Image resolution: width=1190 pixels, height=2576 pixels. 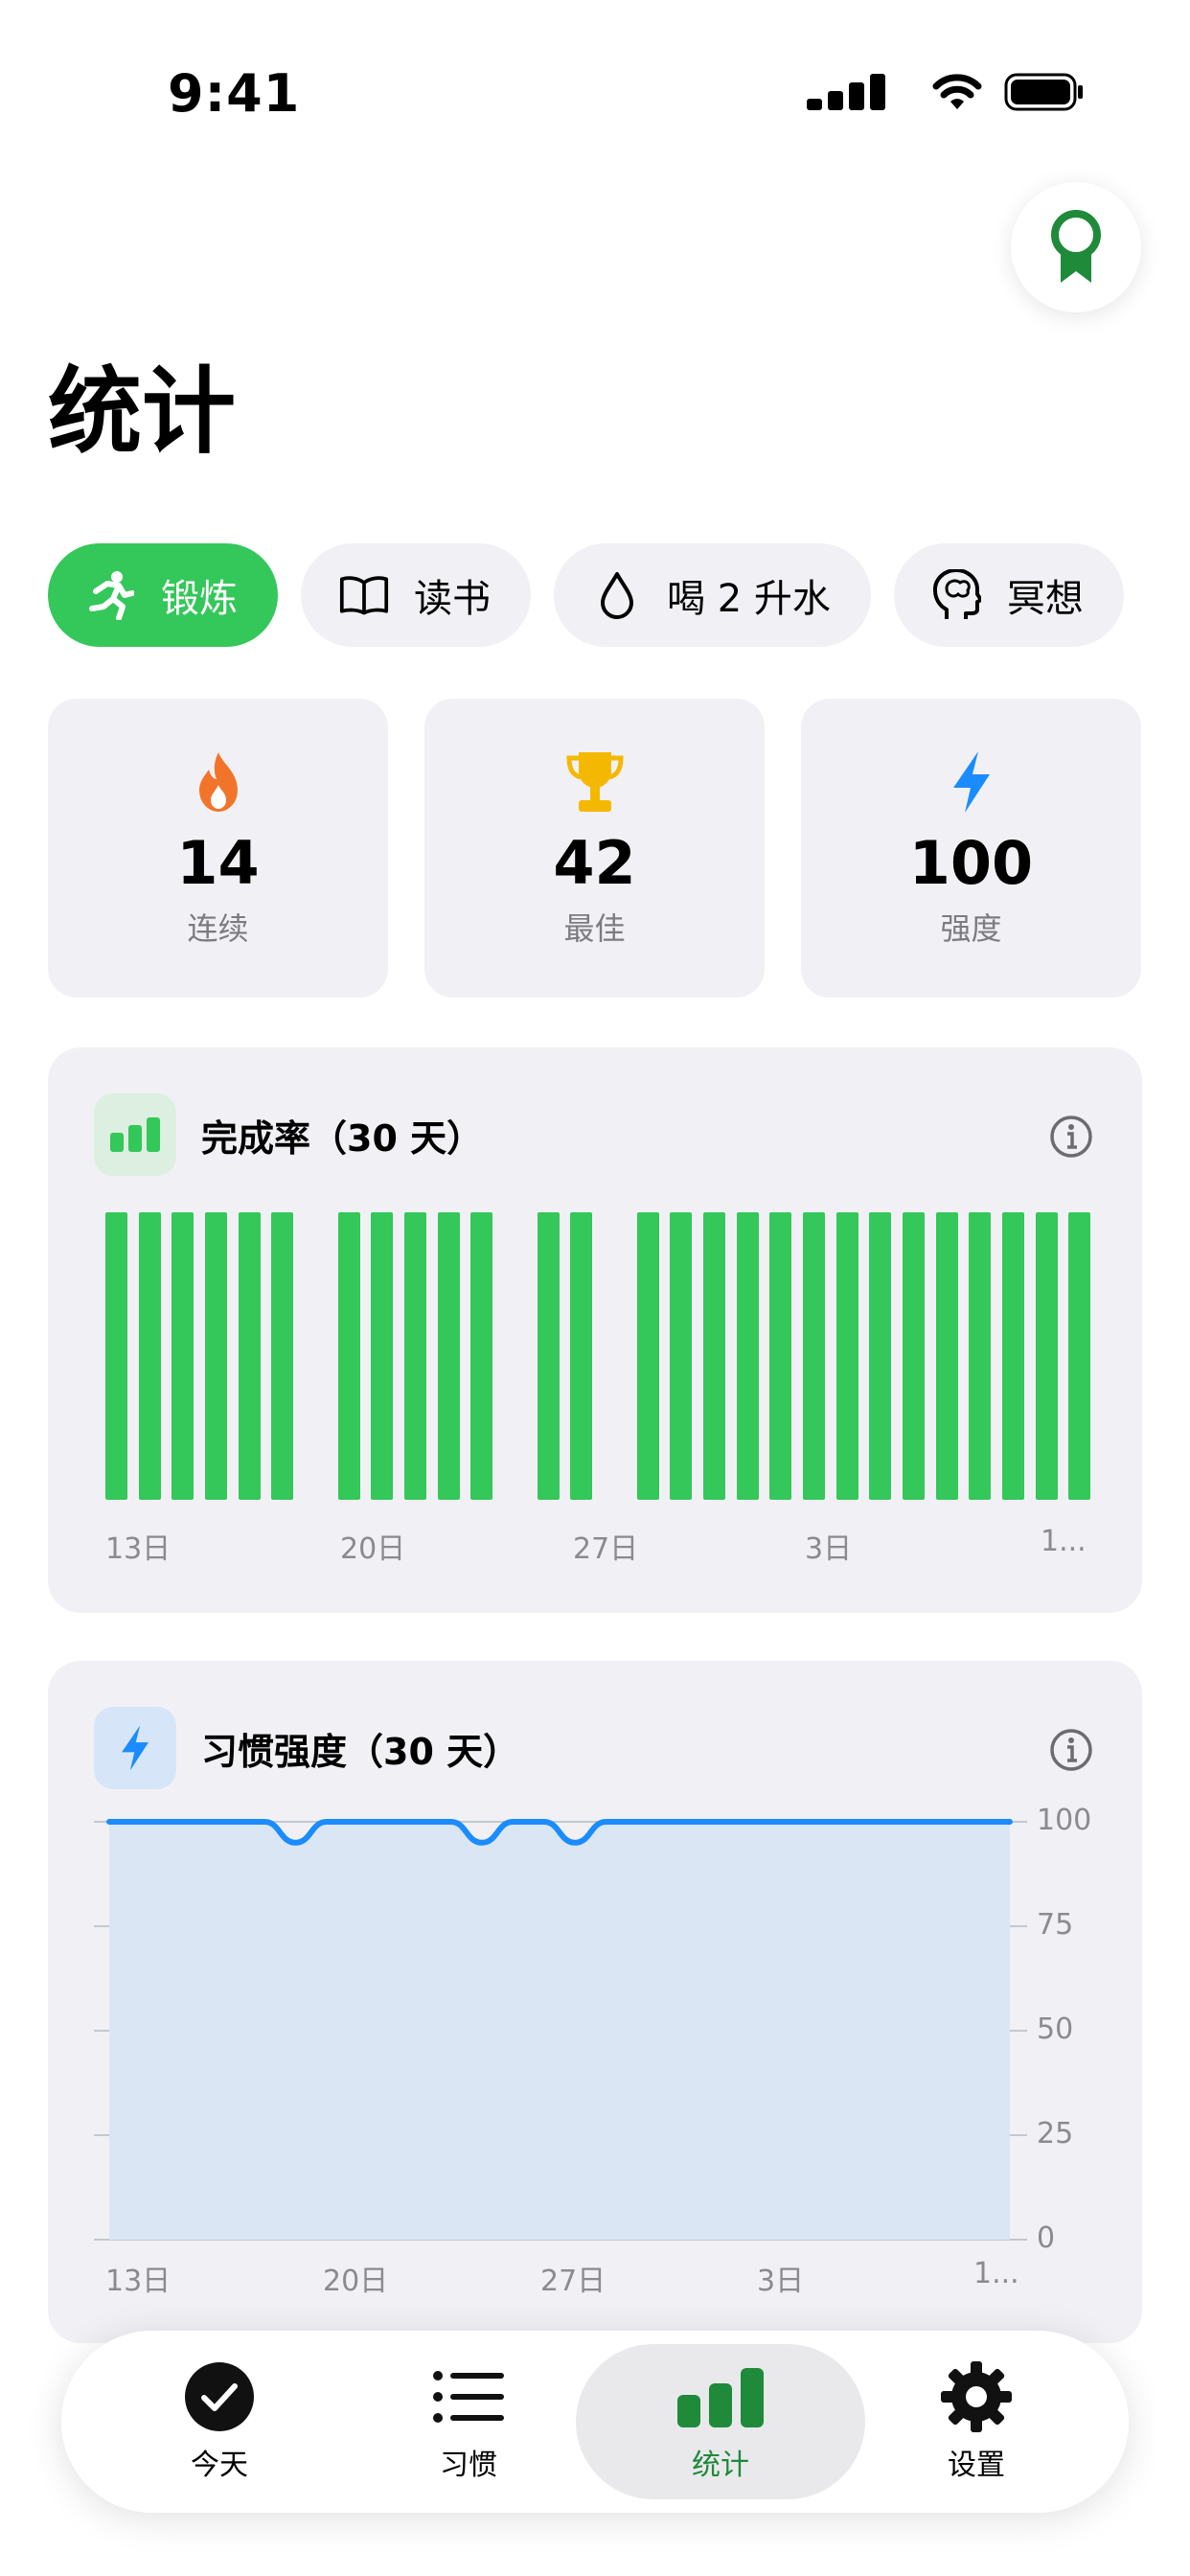 I want to click on streak-label: 连续, so click(x=218, y=928).